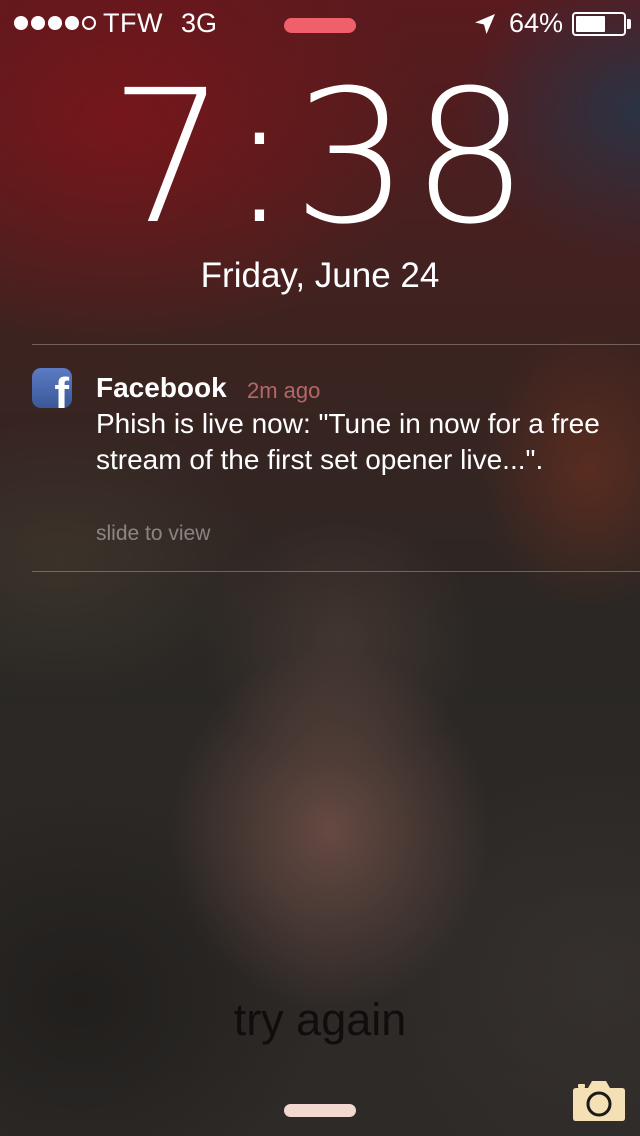 This screenshot has height=1136, width=640. I want to click on passcode-status-text: try again, so click(320, 1019).